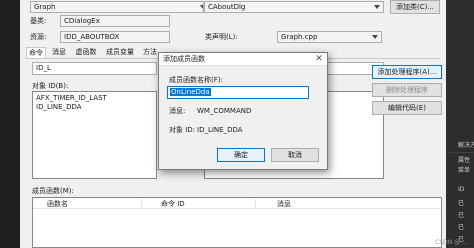 The image size is (474, 248). Describe the element at coordinates (115, 21) in the screenshot. I see `base-class-field: CDialogEx` at that location.